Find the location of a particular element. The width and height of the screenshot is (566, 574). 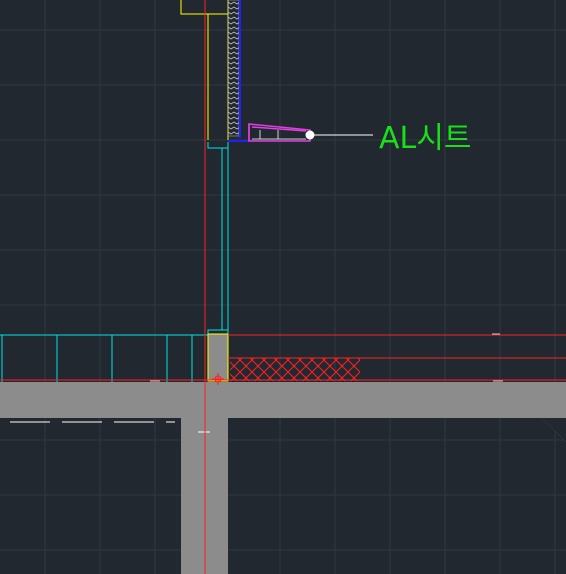

annotation-al-sheet-label: AL시트 is located at coordinates (425, 138).